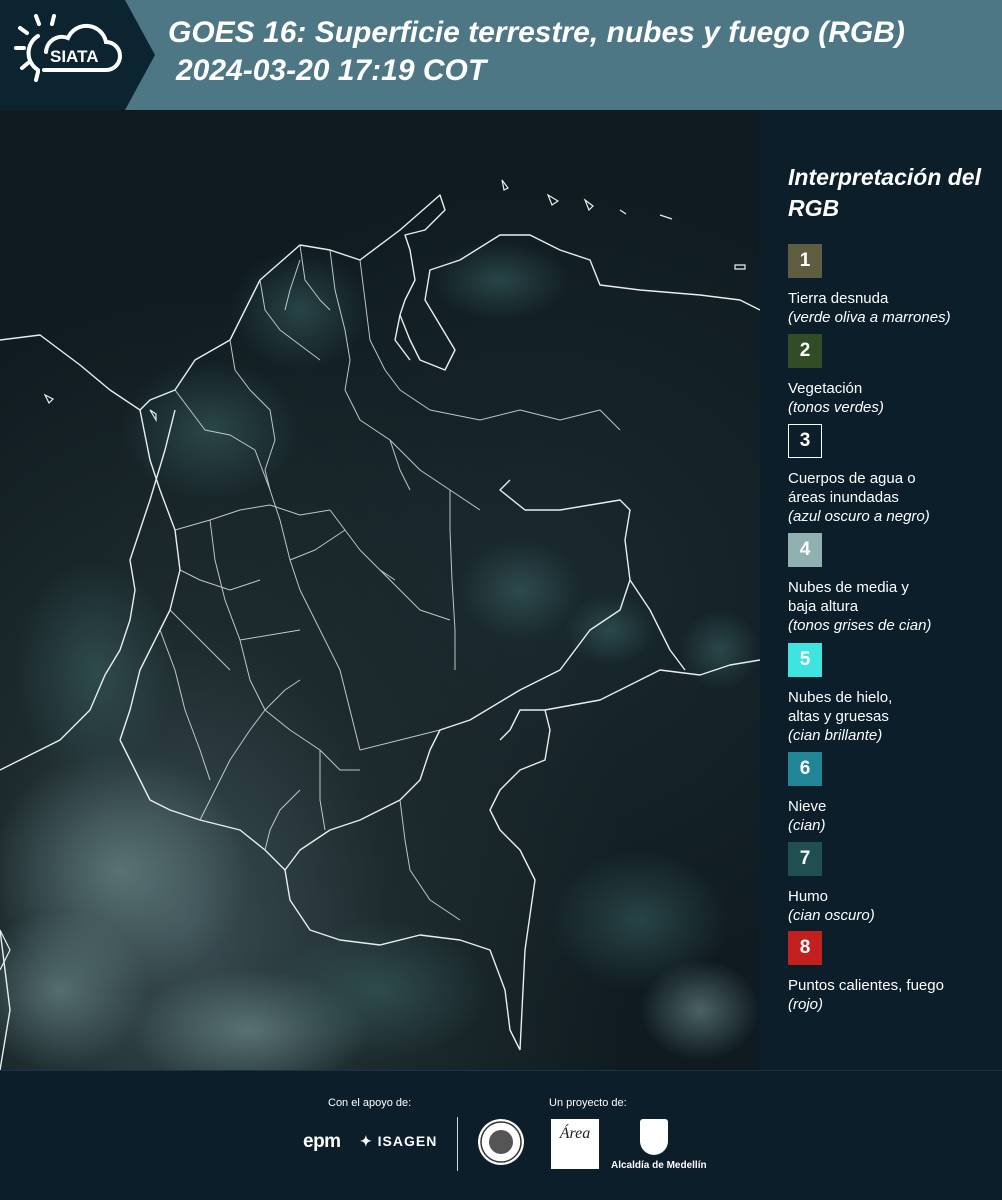 Image resolution: width=1002 pixels, height=1200 pixels. I want to click on legend-sub: (tonos grises de cian), so click(860, 625).